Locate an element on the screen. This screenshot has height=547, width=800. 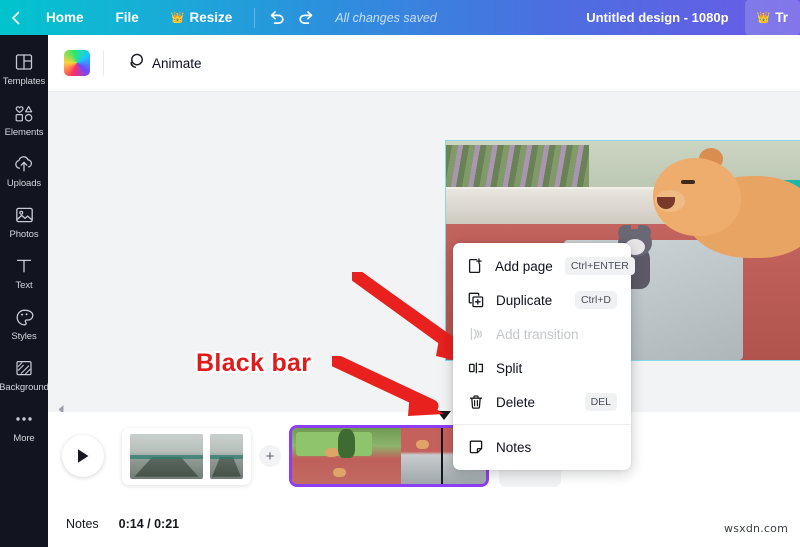
undo-icon is located at coordinates (277, 17).